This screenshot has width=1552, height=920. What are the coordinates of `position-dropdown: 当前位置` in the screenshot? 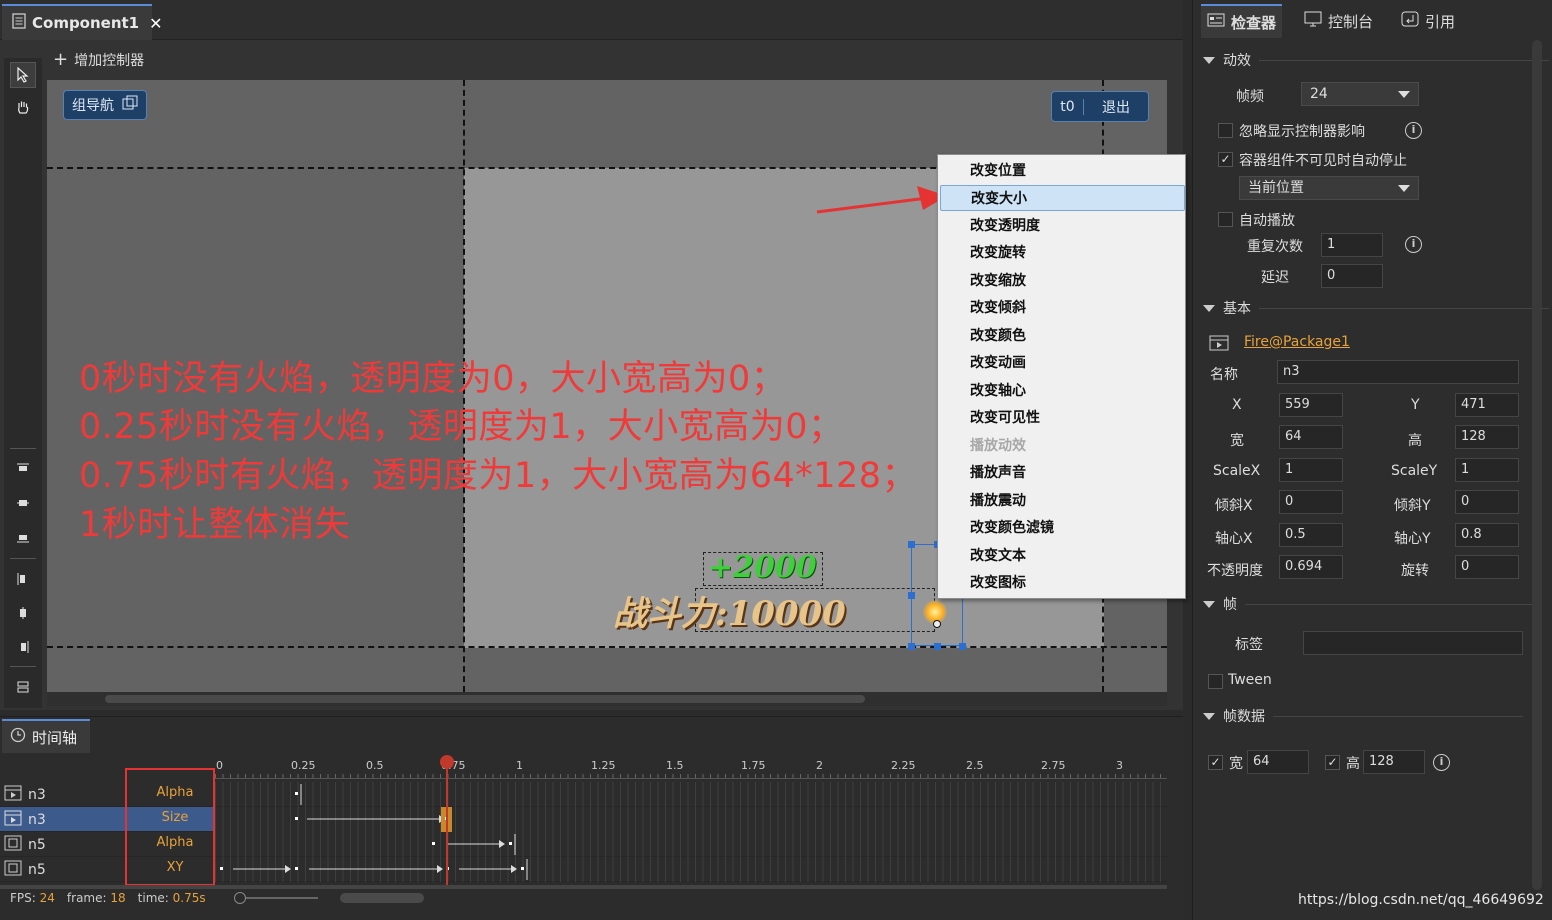 It's located at (1329, 188).